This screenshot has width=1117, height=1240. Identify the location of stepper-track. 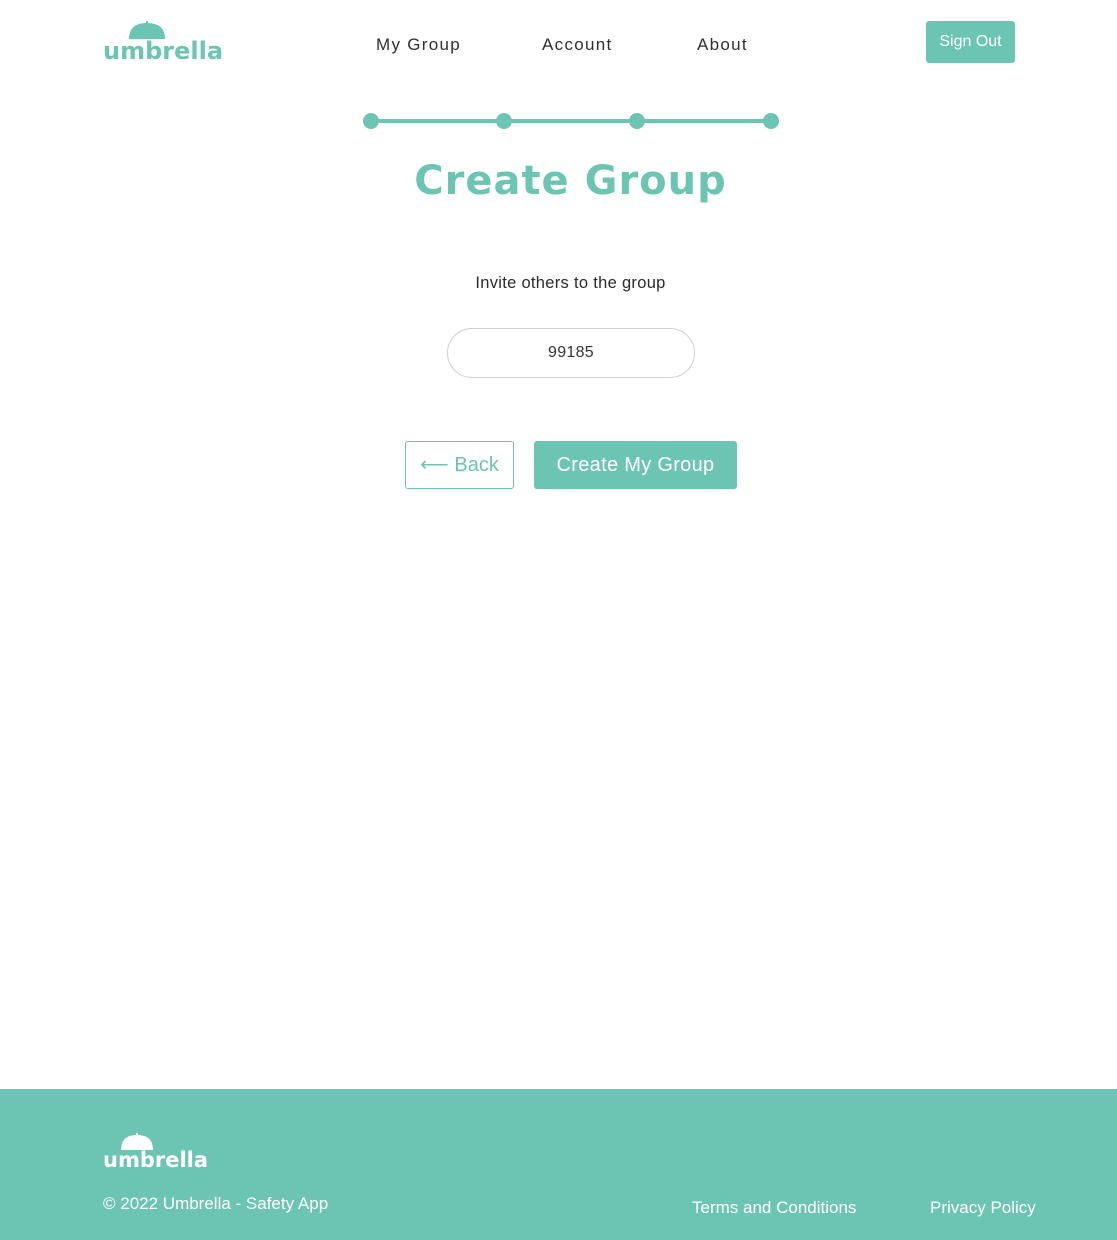
(571, 121).